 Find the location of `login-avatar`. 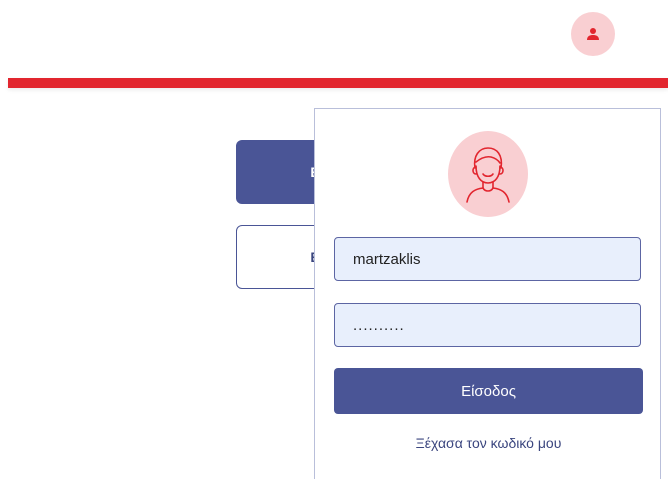

login-avatar is located at coordinates (488, 174).